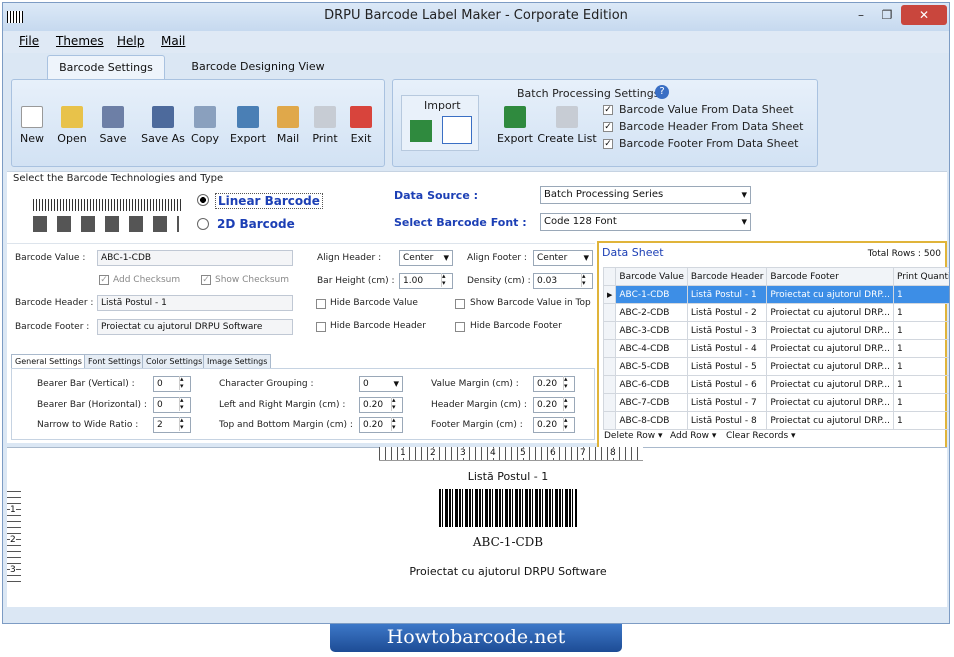  Describe the element at coordinates (248, 125) in the screenshot. I see `export-button: Export` at that location.